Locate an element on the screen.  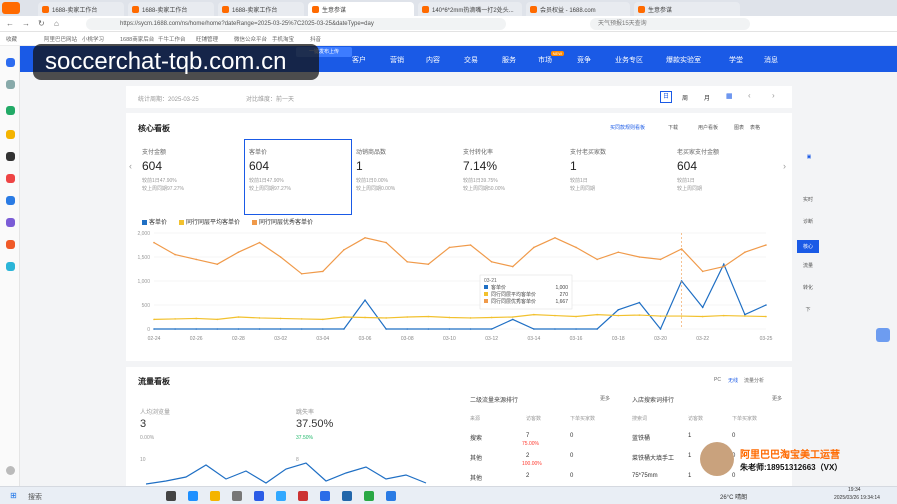
pc-toggle: PC is located at coordinates (717, 380).